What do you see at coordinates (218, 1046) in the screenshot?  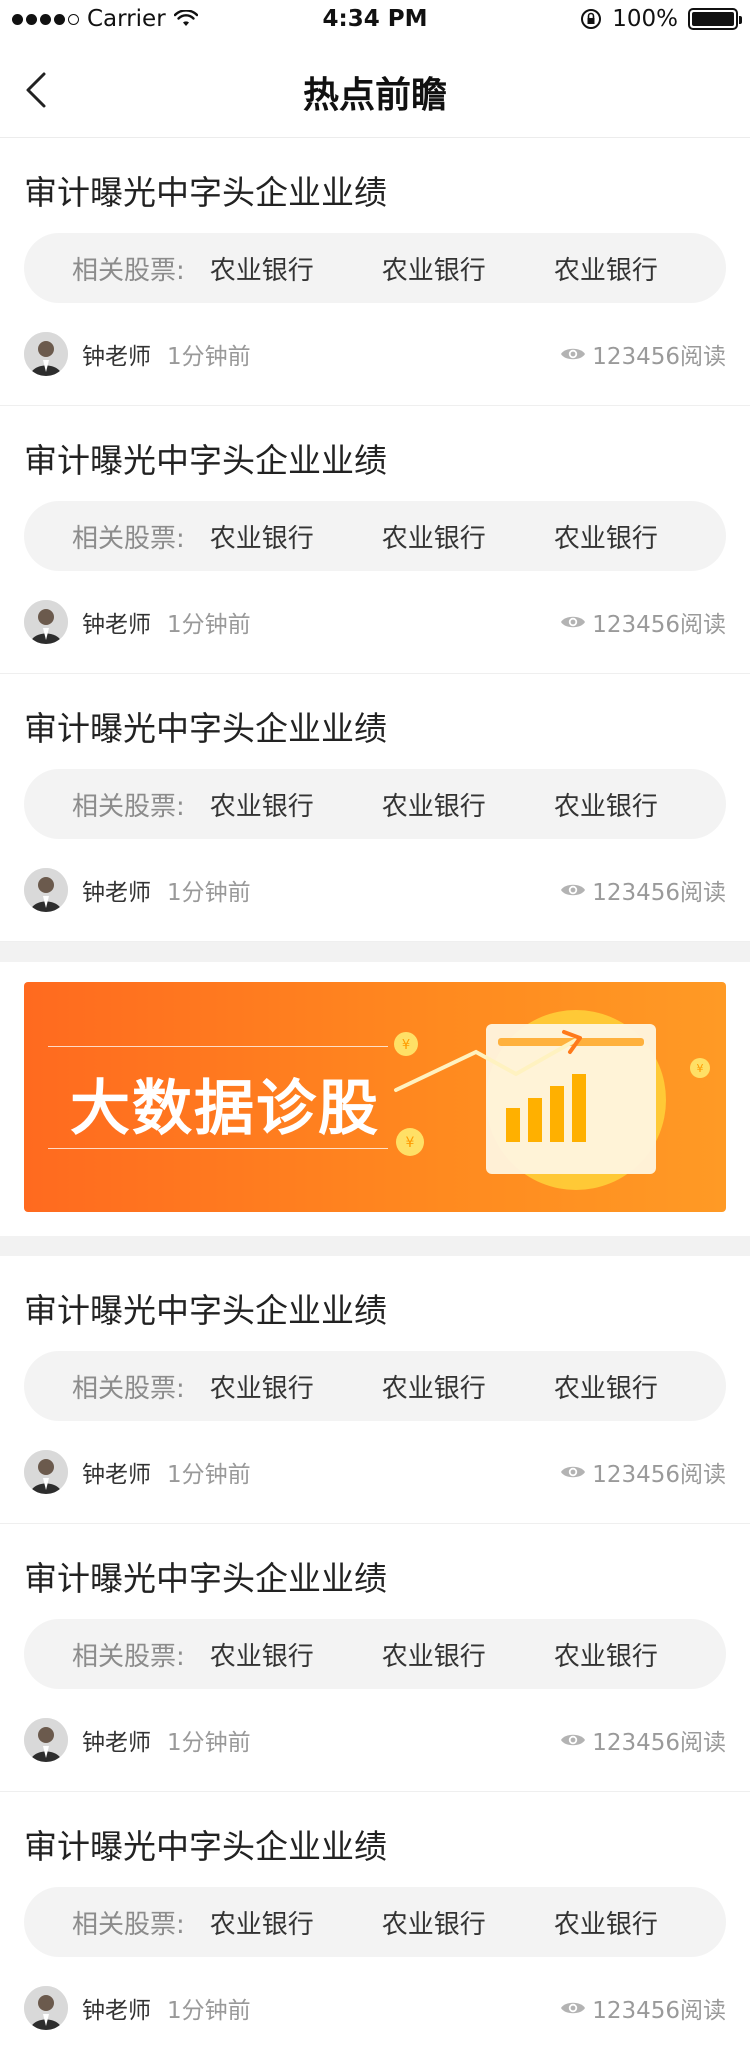 I see `banner-line-top` at bounding box center [218, 1046].